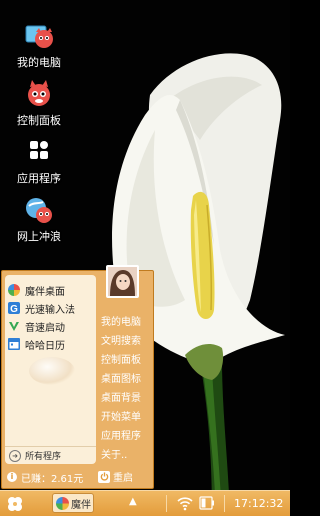 This screenshot has height=516, width=320. Describe the element at coordinates (14, 326) in the screenshot. I see `v-launch-icon` at that location.